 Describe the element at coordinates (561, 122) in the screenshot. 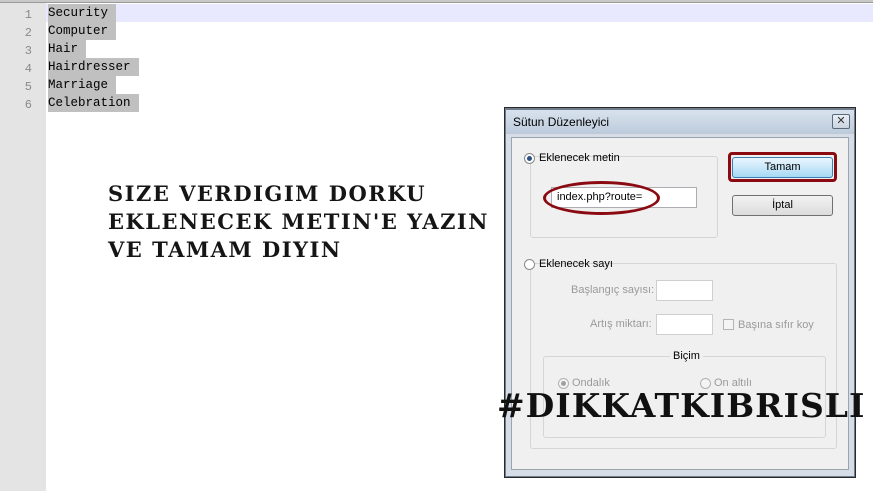

I see `dialog-title: Sütun Düzenleyici` at that location.